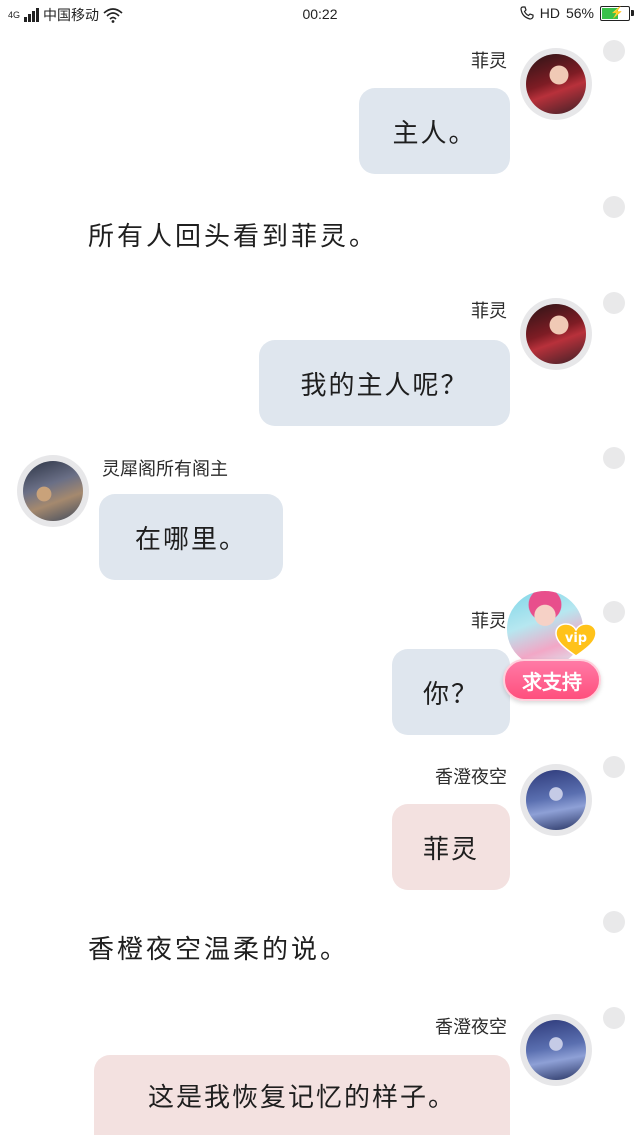 Image resolution: width=640 pixels, height=1138 pixels. Describe the element at coordinates (553, 645) in the screenshot. I see `vip-support-widget: vip 求支持` at that location.